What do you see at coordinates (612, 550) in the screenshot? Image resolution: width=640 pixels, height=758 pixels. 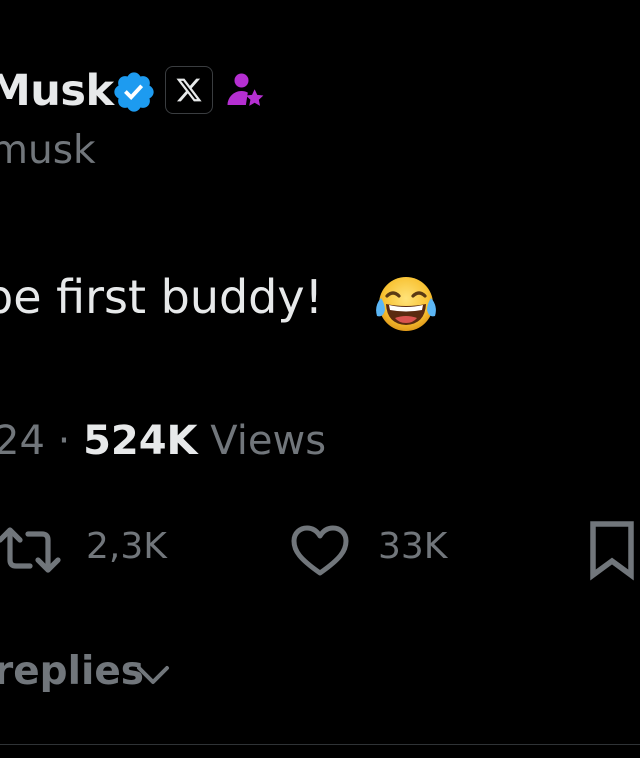 I see `bookmark-icon` at bounding box center [612, 550].